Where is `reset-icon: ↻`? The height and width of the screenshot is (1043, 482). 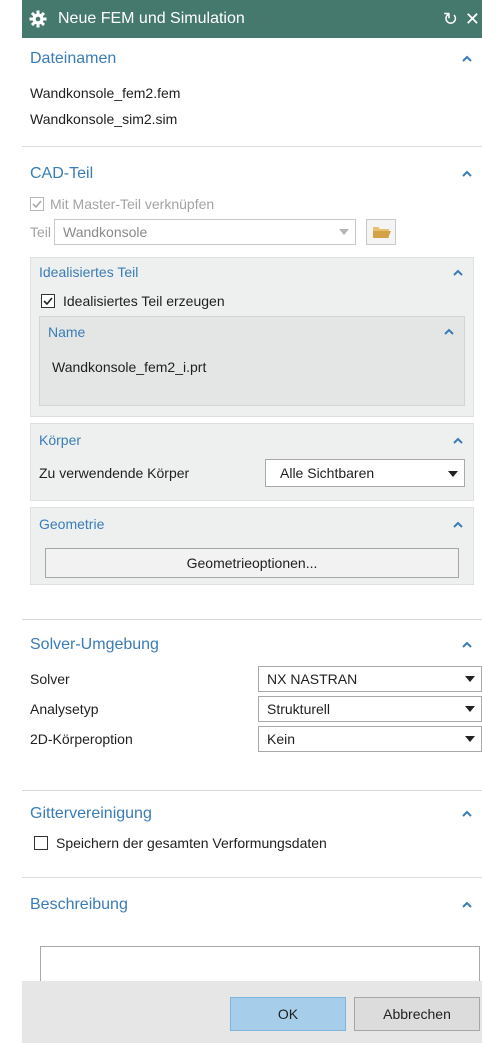
reset-icon: ↻ is located at coordinates (450, 19).